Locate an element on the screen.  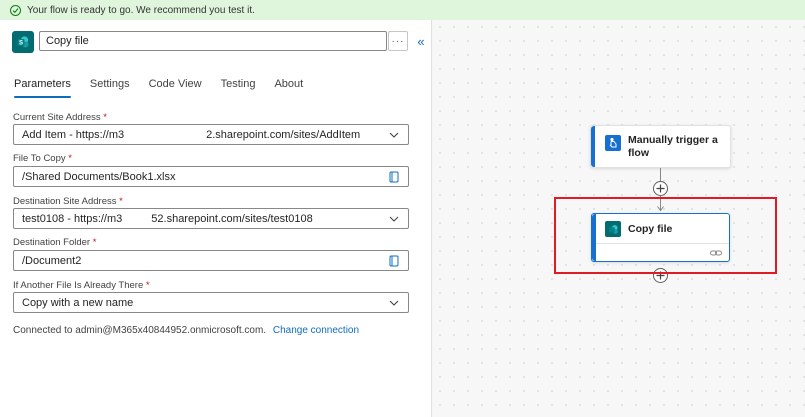
file-to-copy-label: File To Copy * is located at coordinates (42, 158).